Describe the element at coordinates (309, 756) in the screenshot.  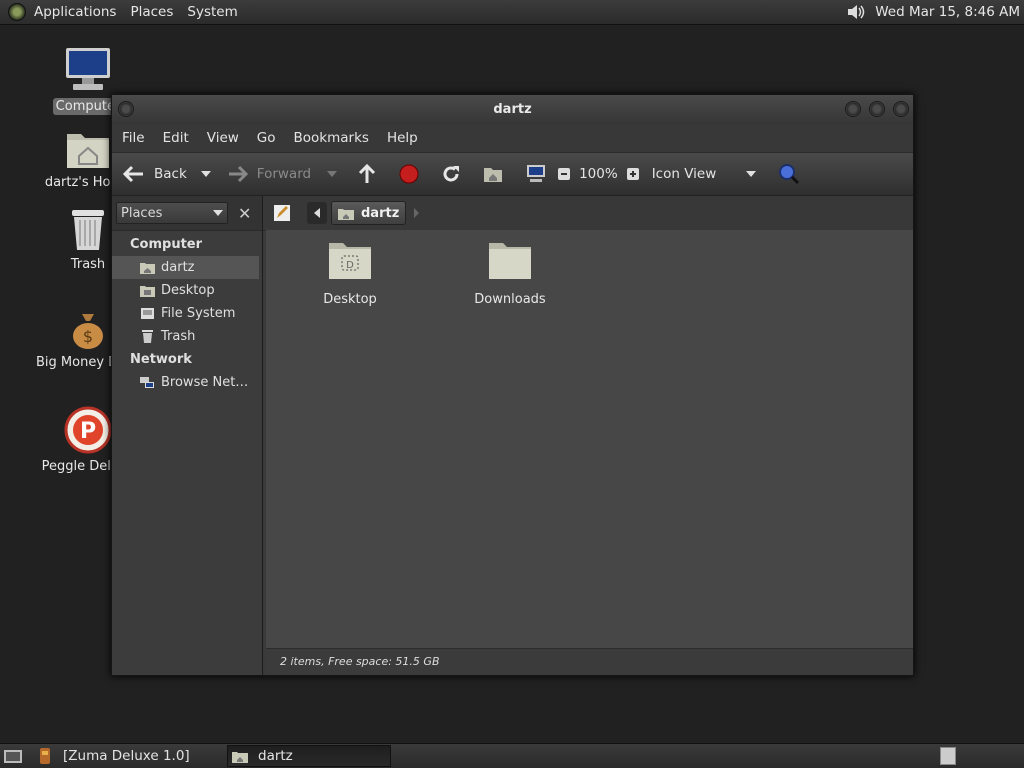
I see `task-dartz: dartz` at that location.